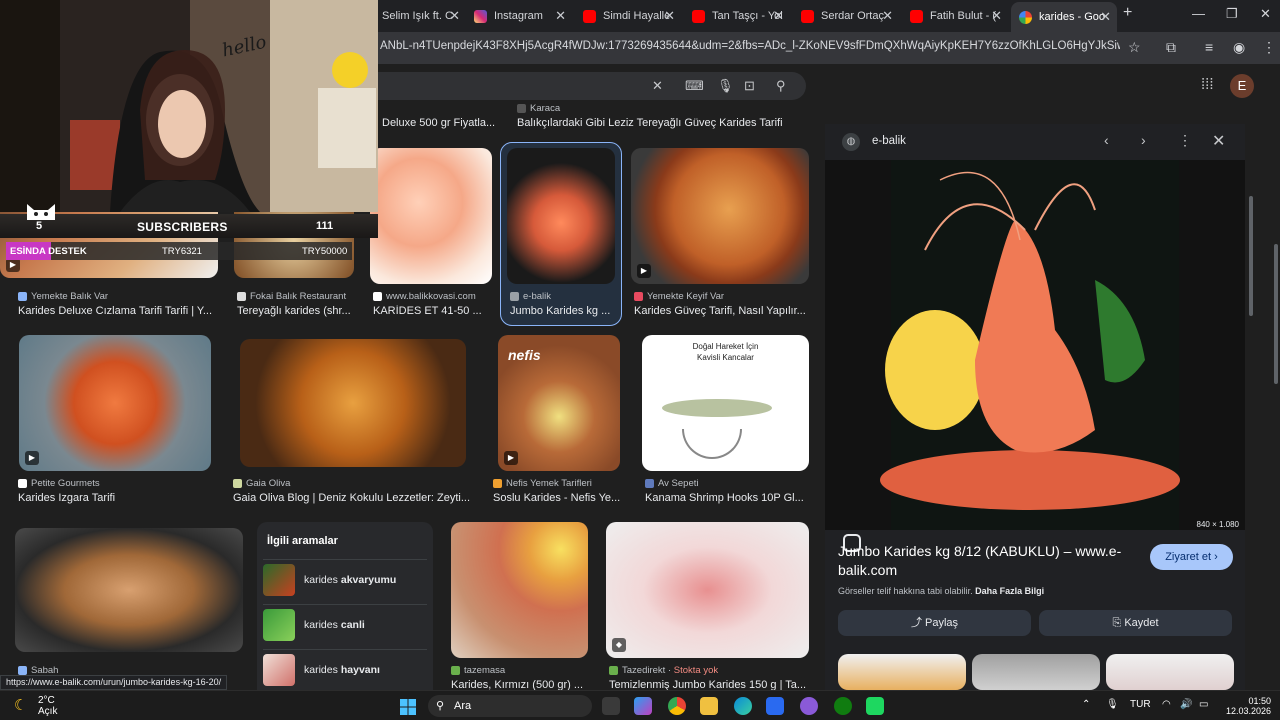  I want to click on tab-label: karides - Goo, so click(1072, 17).